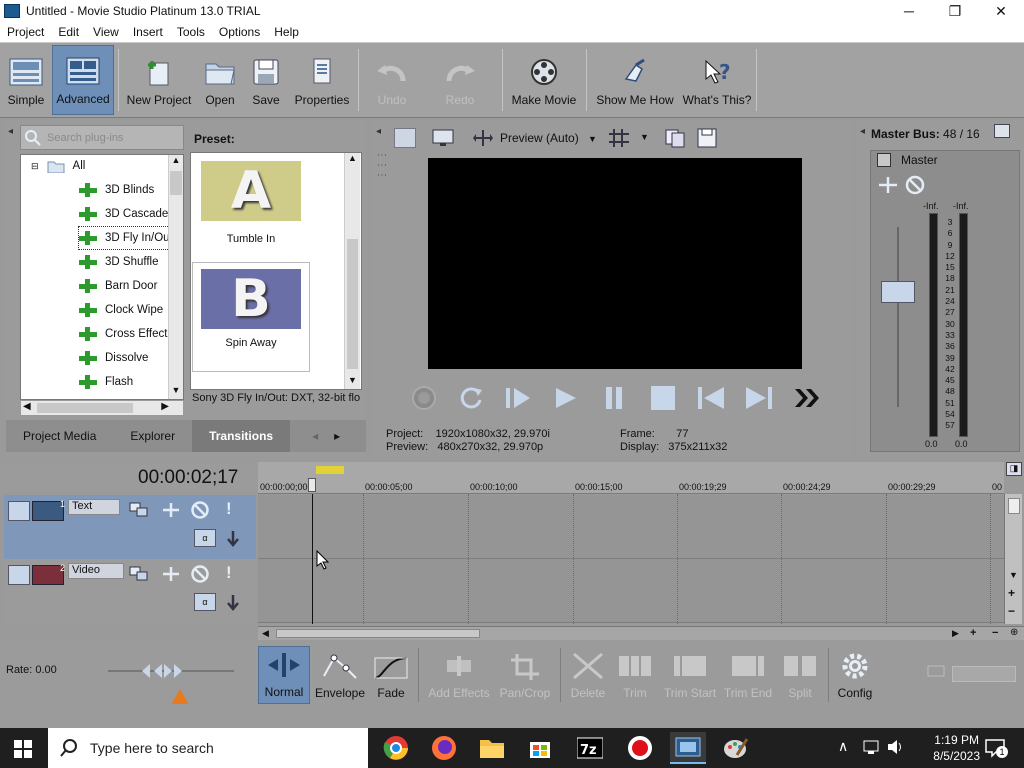 Image resolution: width=1024 pixels, height=768 pixels. Describe the element at coordinates (483, 138) in the screenshot. I see `split-screen-icon` at that location.